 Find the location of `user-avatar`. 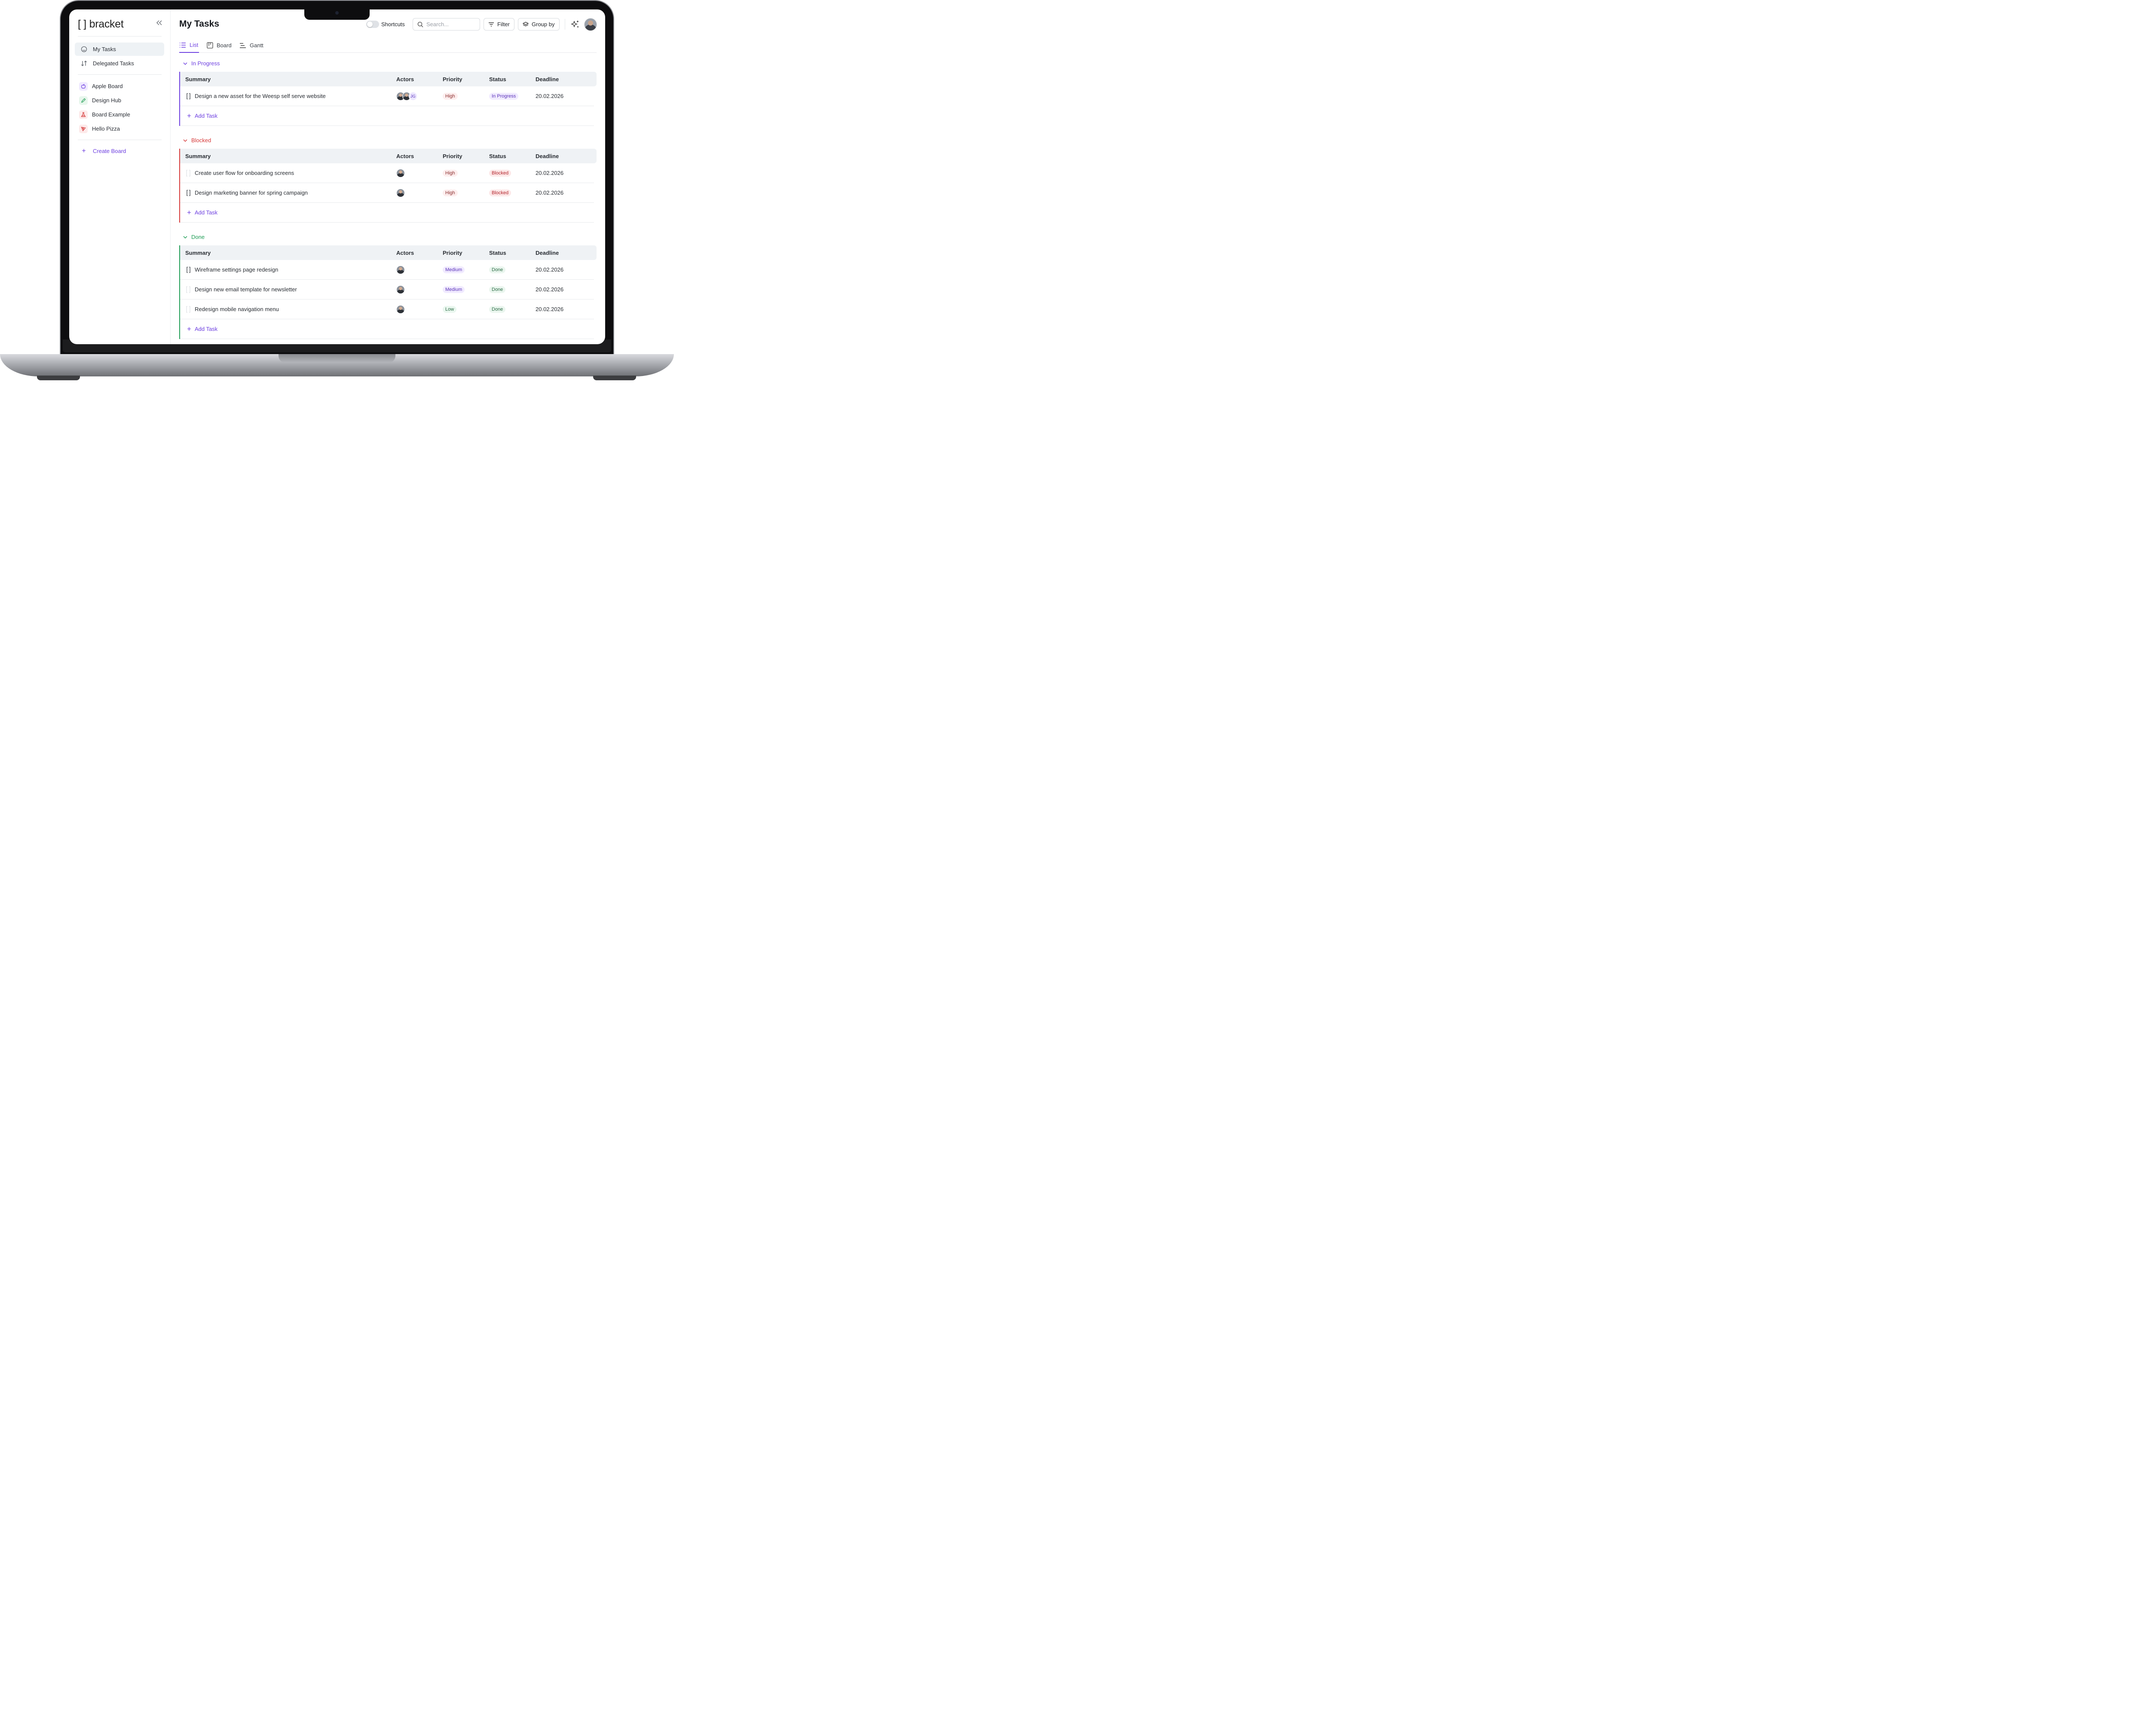

user-avatar is located at coordinates (590, 24).